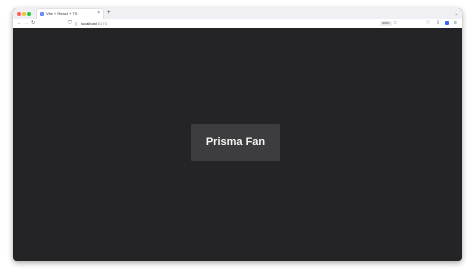 The height and width of the screenshot is (278, 474). I want to click on tab-strip: Vite + React + TS × + ⌄, so click(237, 13).